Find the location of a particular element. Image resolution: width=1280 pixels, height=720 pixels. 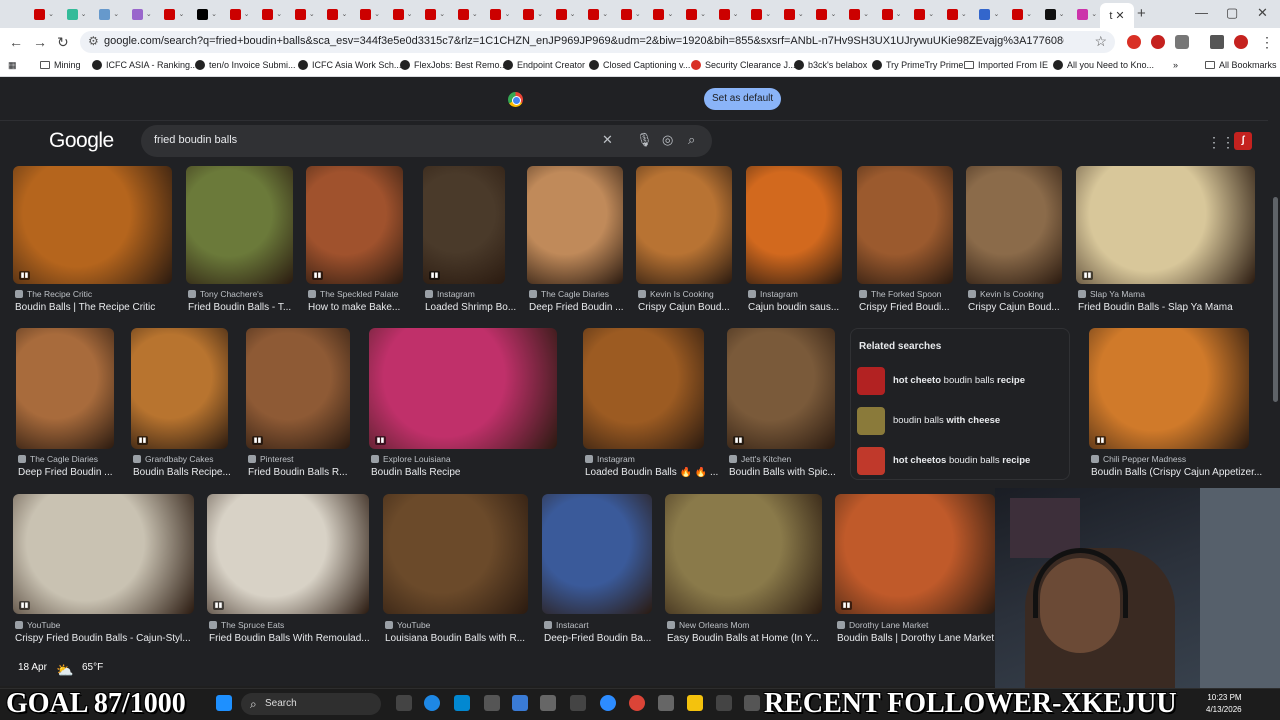

reload-icon: ↻ is located at coordinates (63, 42).